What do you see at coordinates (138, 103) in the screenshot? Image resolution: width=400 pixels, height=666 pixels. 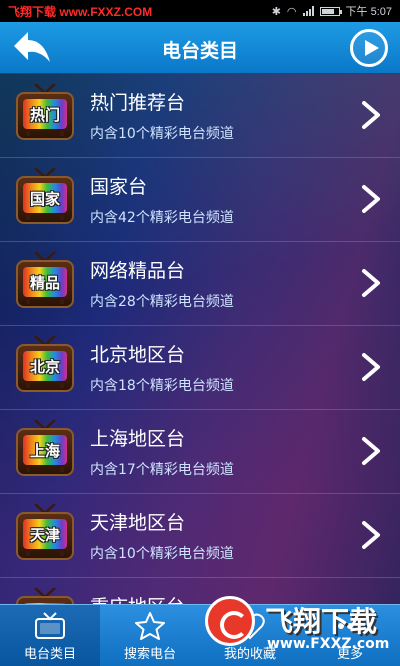 I see `category-name: 热门推荐台` at bounding box center [138, 103].